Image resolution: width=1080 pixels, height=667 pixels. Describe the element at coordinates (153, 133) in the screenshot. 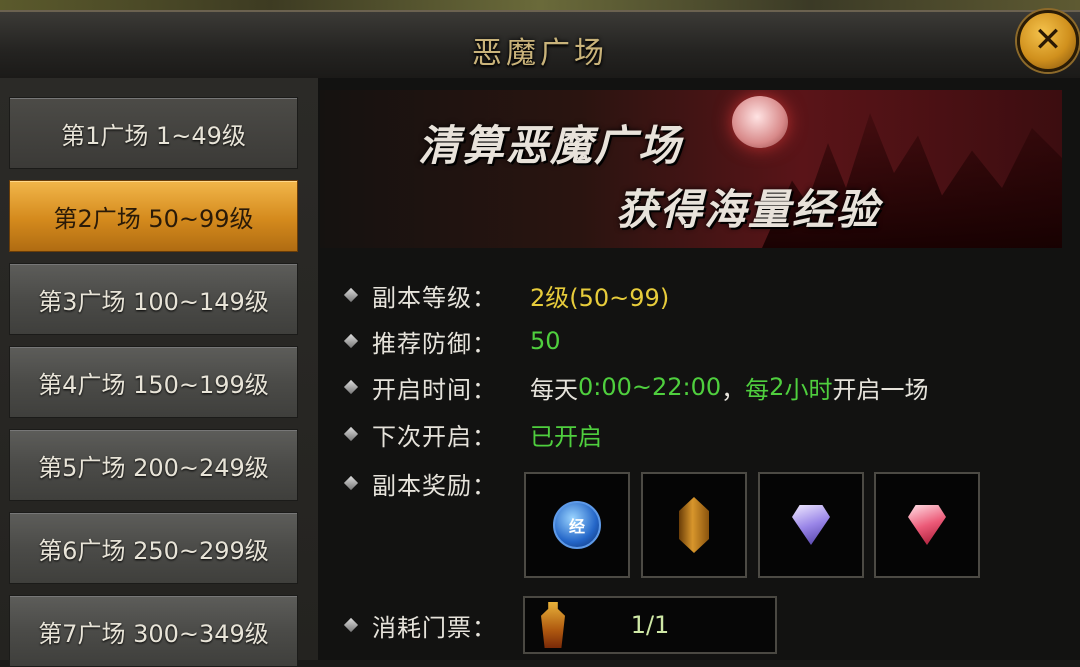

I see `level-tab-1: 第1广场 1~49级` at that location.